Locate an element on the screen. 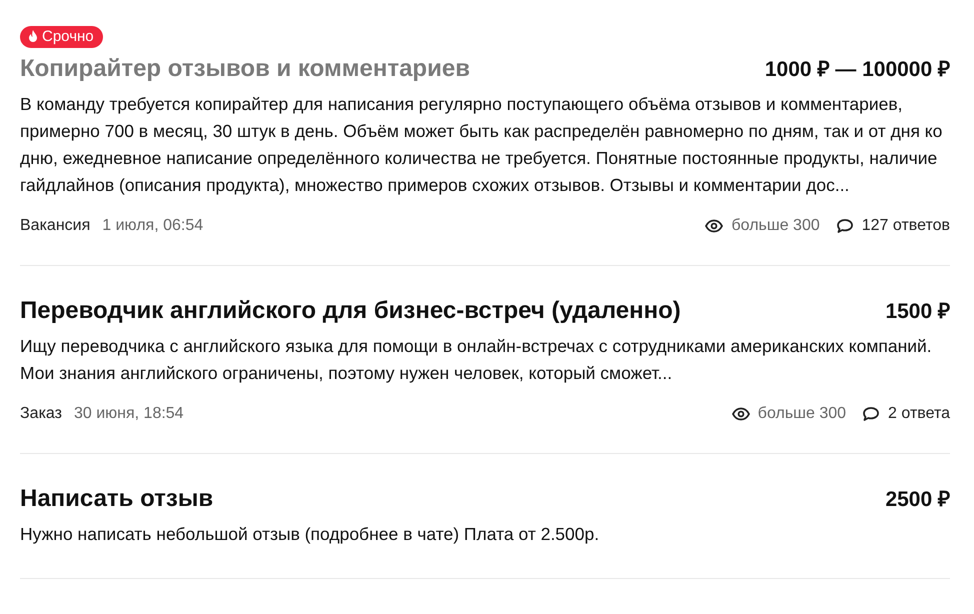 This screenshot has height=614, width=974. job-title-link: Переводчик английского для бизнес-встреч (удаленно) is located at coordinates (350, 311).